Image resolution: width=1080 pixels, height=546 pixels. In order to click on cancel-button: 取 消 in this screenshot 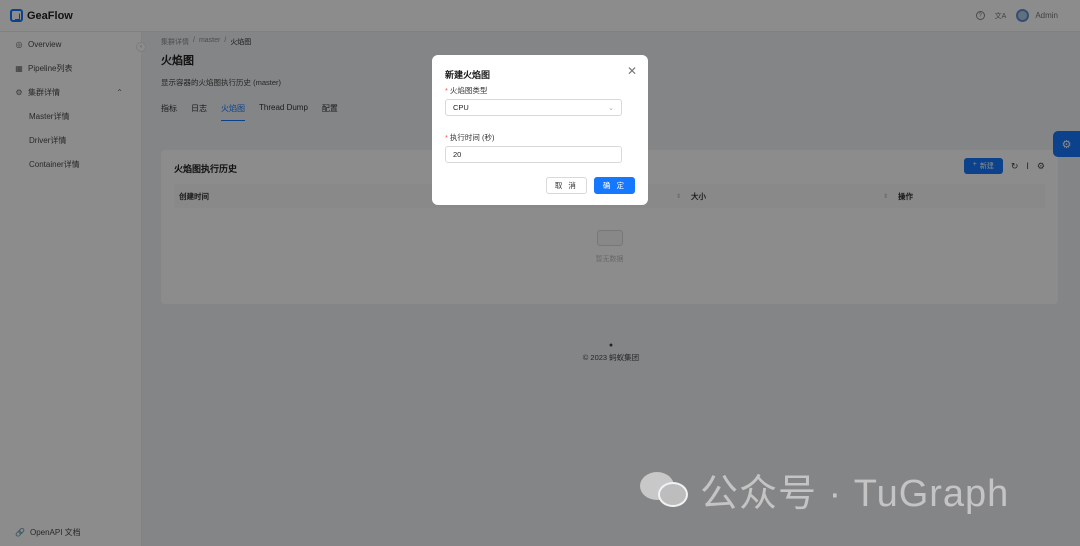, I will do `click(566, 185)`.